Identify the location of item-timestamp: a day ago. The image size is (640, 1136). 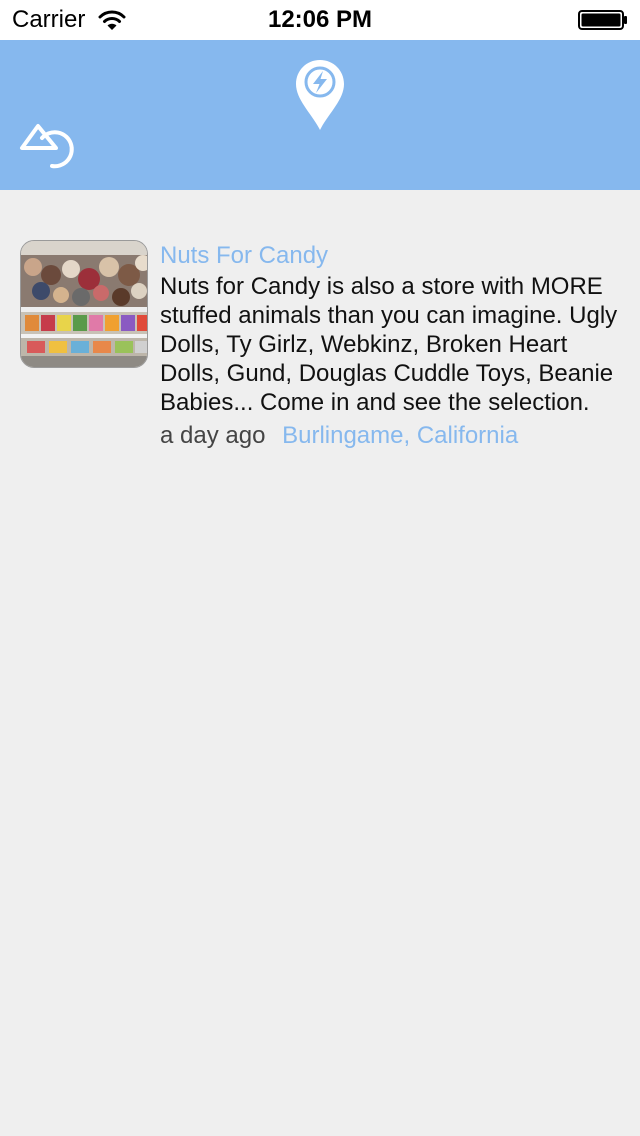
(213, 435).